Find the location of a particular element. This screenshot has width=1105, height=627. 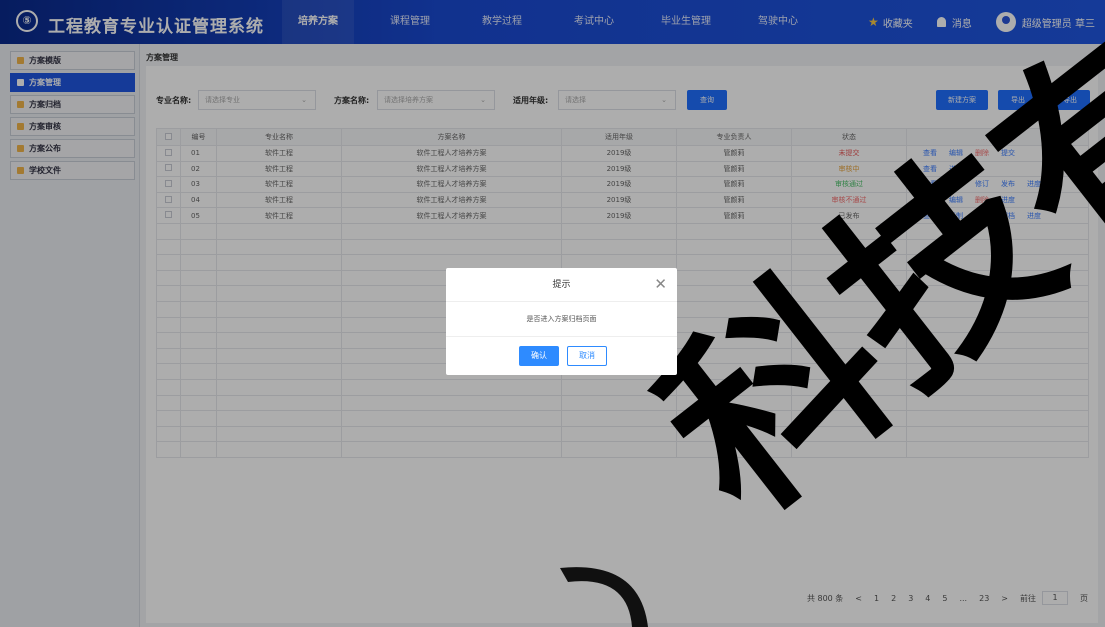

cancel-button: 取消 is located at coordinates (587, 356).